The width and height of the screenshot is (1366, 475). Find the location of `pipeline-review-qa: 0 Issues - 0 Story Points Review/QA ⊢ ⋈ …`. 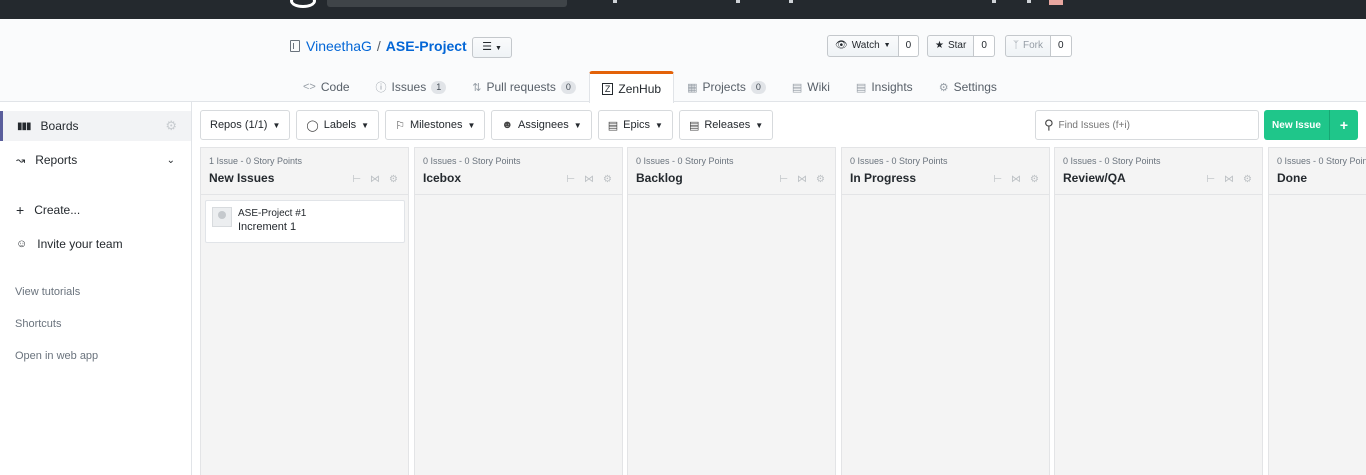

pipeline-review-qa: 0 Issues - 0 Story Points Review/QA ⊢ ⋈ … is located at coordinates (1158, 311).